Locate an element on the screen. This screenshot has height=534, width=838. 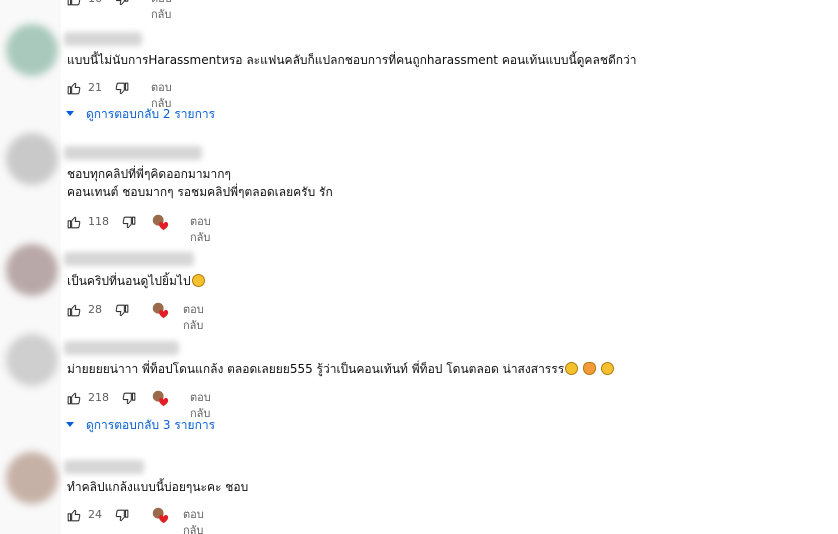
view-replies-button: ดูการตอบกลับ 2 รายการ is located at coordinates (140, 114).